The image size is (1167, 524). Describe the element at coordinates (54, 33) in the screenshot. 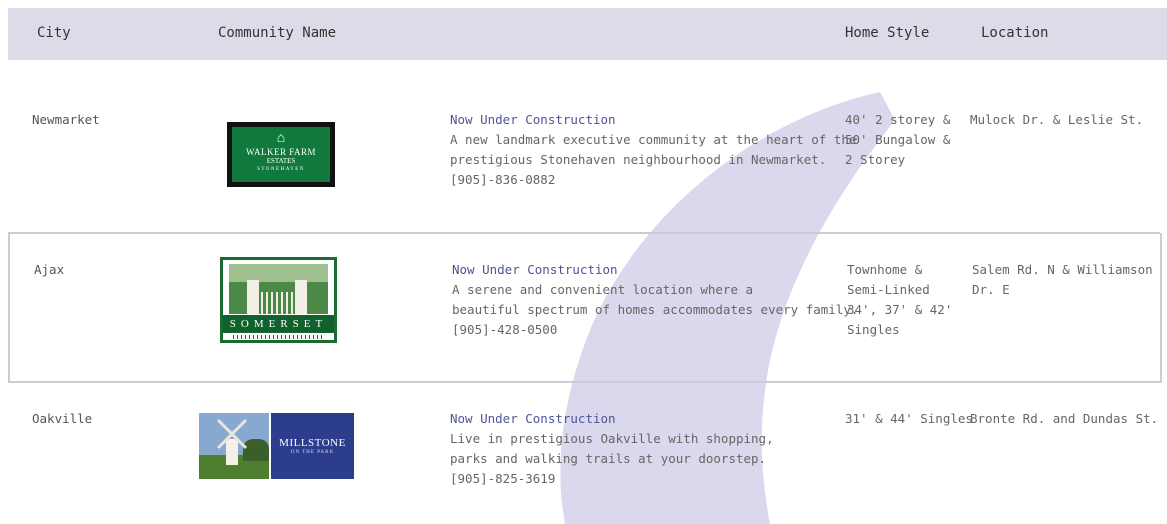

I see `header-city: City` at that location.